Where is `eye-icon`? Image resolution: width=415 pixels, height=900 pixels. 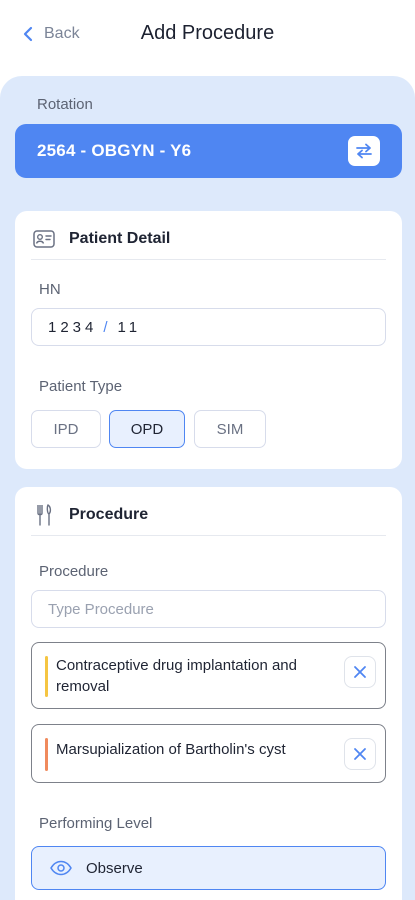
eye-icon is located at coordinates (61, 868).